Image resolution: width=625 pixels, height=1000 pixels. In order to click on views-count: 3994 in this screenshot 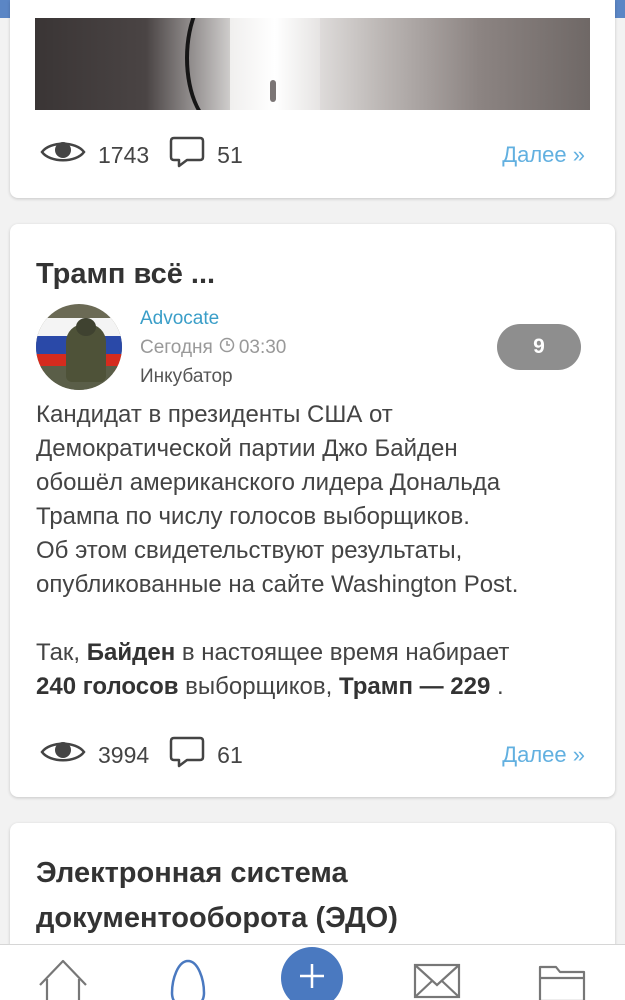, I will do `click(124, 754)`.